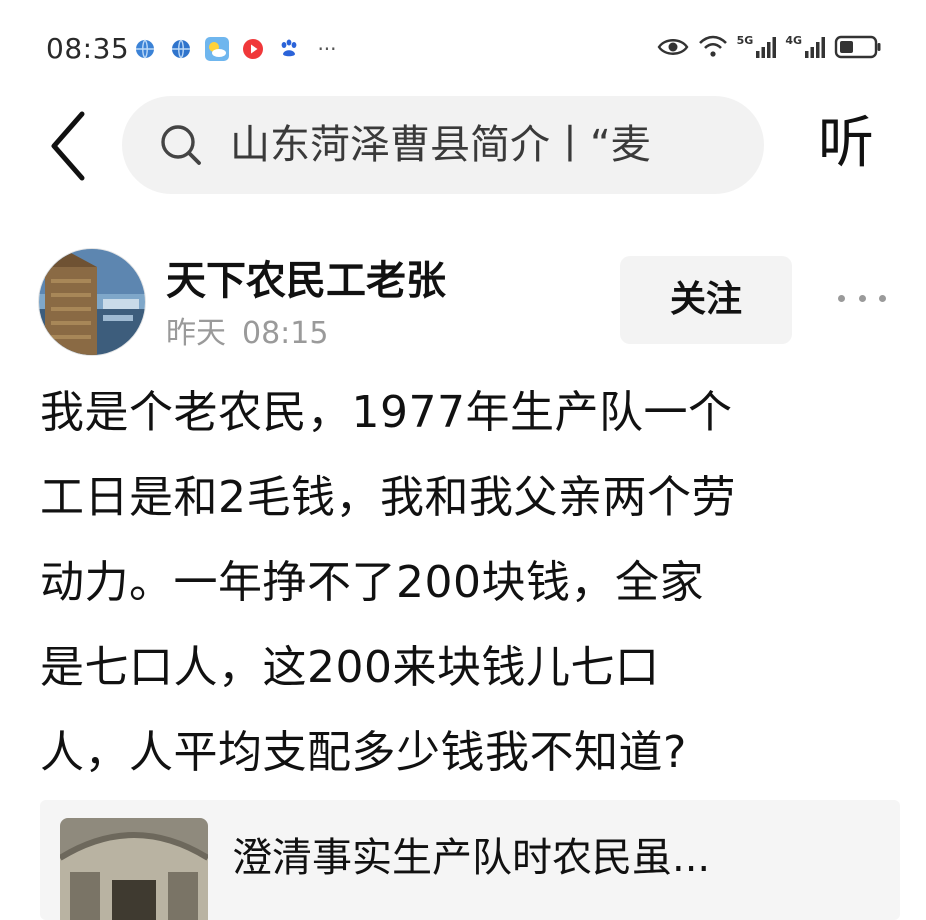 Image resolution: width=926 pixels, height=920 pixels. What do you see at coordinates (196, 333) in the screenshot?
I see `post-date: 昨天` at bounding box center [196, 333].